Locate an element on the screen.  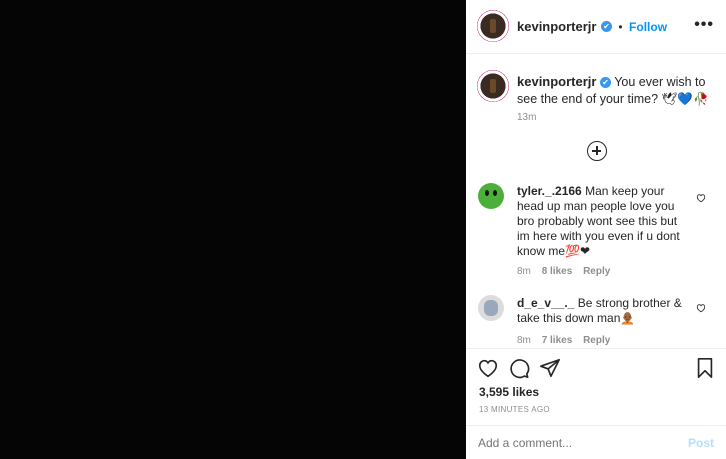
caption-avatar is located at coordinates (493, 86).